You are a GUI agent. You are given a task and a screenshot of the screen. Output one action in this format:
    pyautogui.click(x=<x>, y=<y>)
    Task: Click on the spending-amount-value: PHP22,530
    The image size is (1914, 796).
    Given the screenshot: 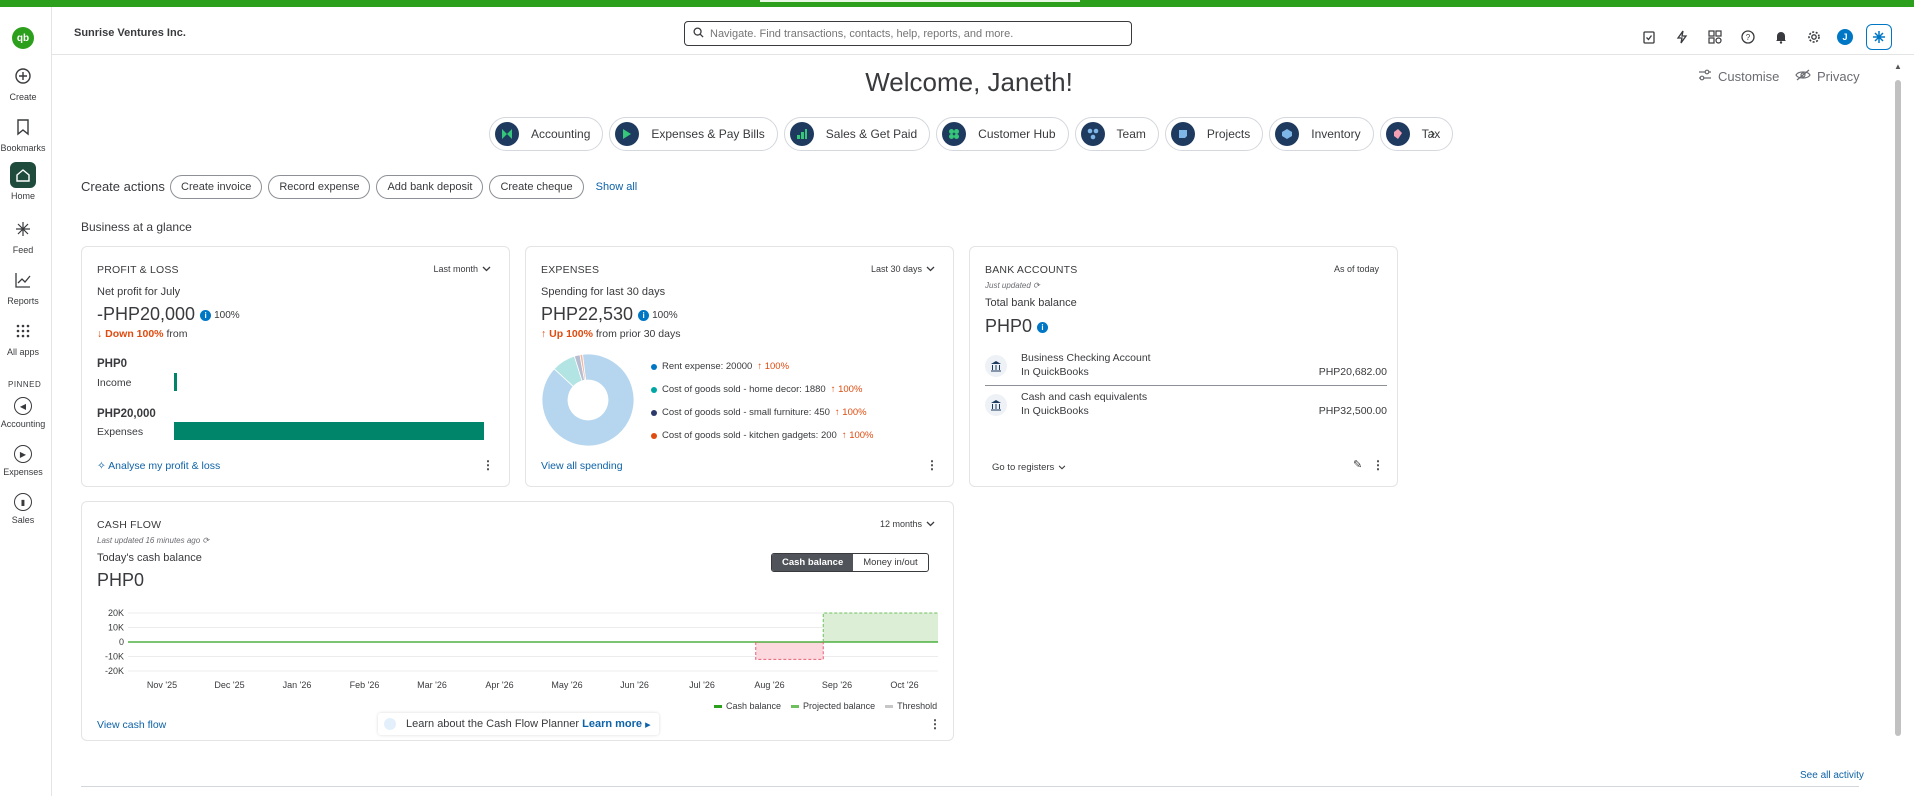 What is the action you would take?
    pyautogui.click(x=587, y=314)
    